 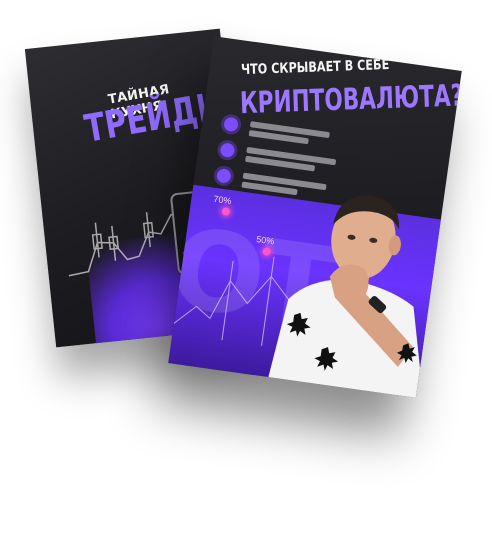 What do you see at coordinates (345, 296) in the screenshot?
I see `person-photo` at bounding box center [345, 296].